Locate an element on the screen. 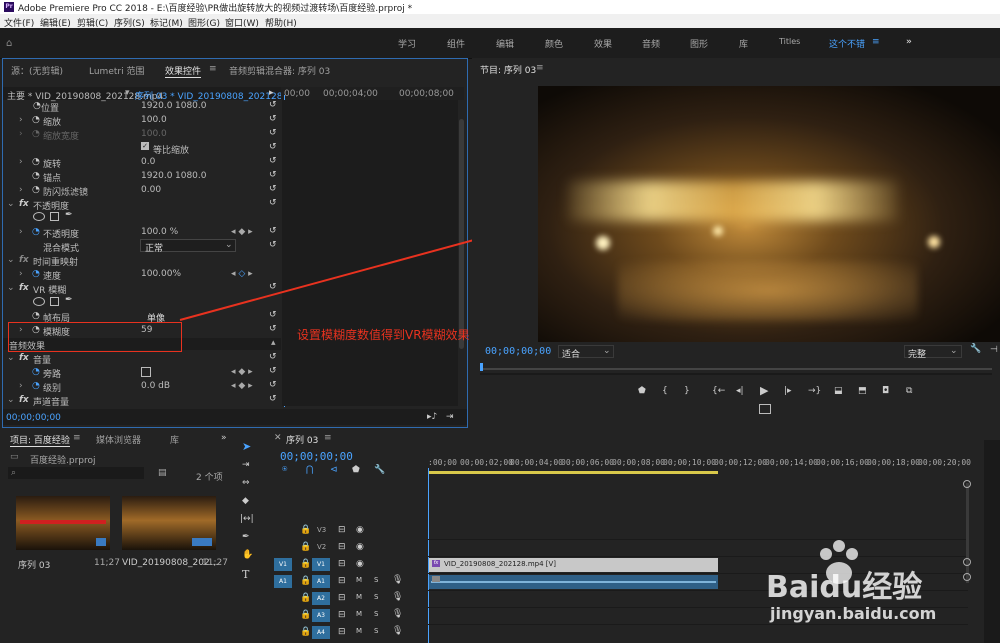 Image resolution: width=1000 pixels, height=643 pixels. timeline-timecode: 00;00;00;00 is located at coordinates (316, 456).